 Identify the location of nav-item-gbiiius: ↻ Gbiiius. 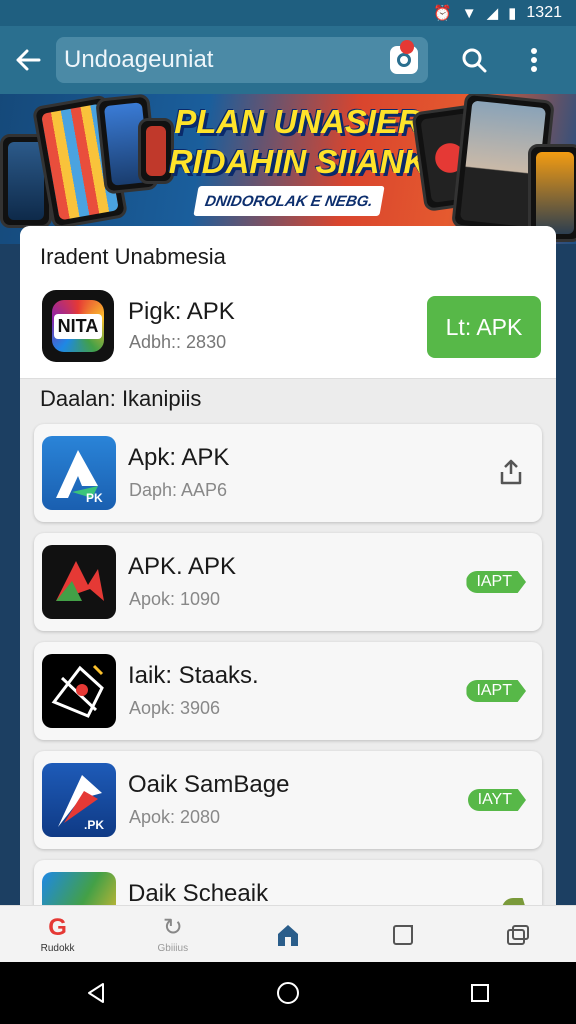
(172, 934).